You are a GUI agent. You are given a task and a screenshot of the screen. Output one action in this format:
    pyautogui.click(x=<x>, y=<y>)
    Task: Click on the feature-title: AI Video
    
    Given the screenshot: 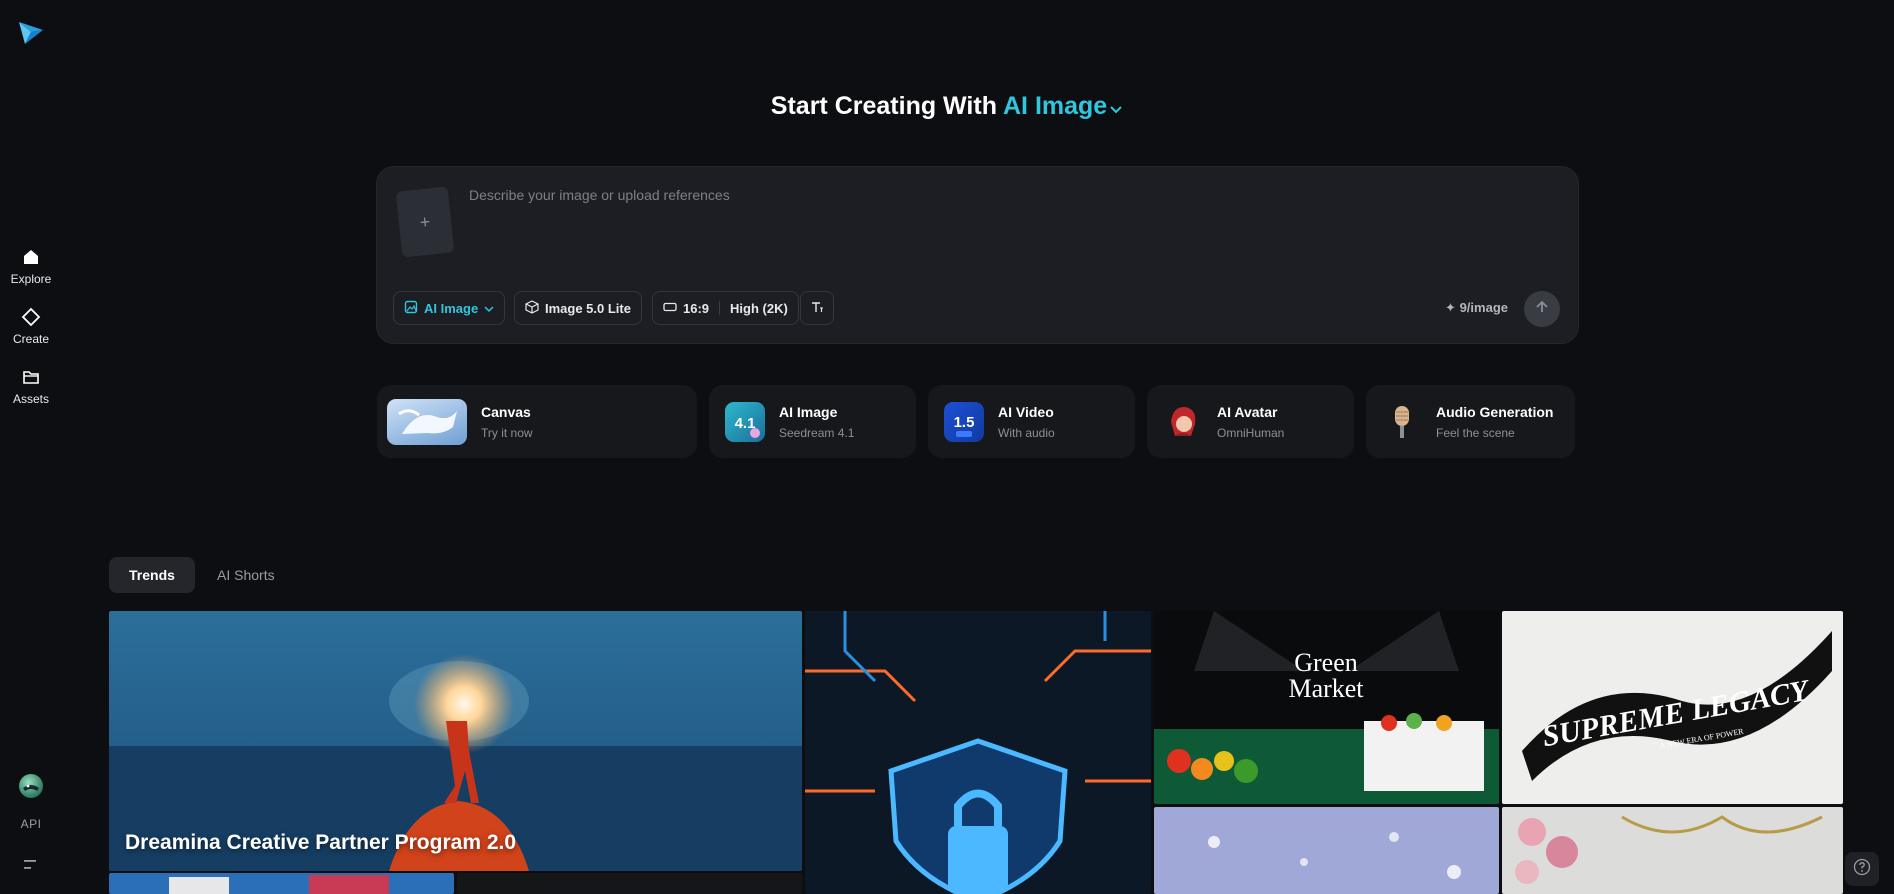 What is the action you would take?
    pyautogui.click(x=1026, y=411)
    